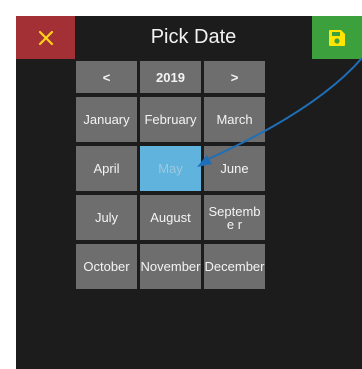  I want to click on month-january: January, so click(106, 119).